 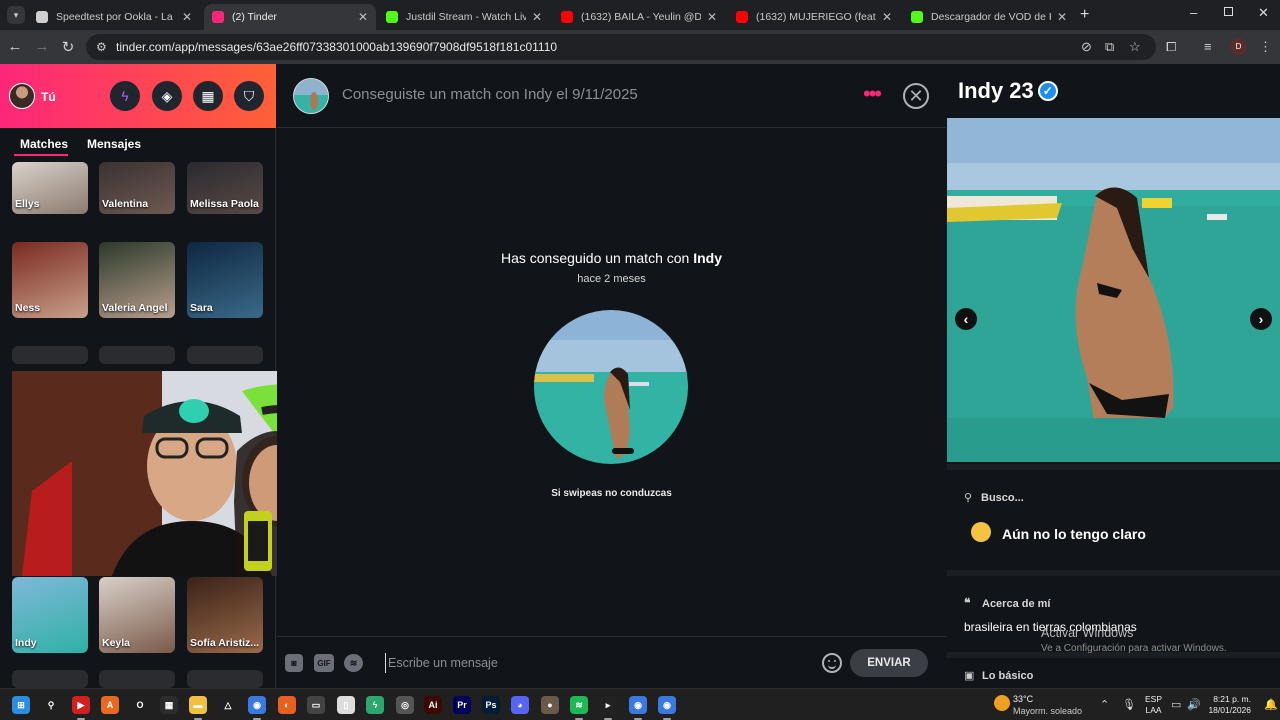 I want to click on input-language: ESP LAA, so click(x=1153, y=705).